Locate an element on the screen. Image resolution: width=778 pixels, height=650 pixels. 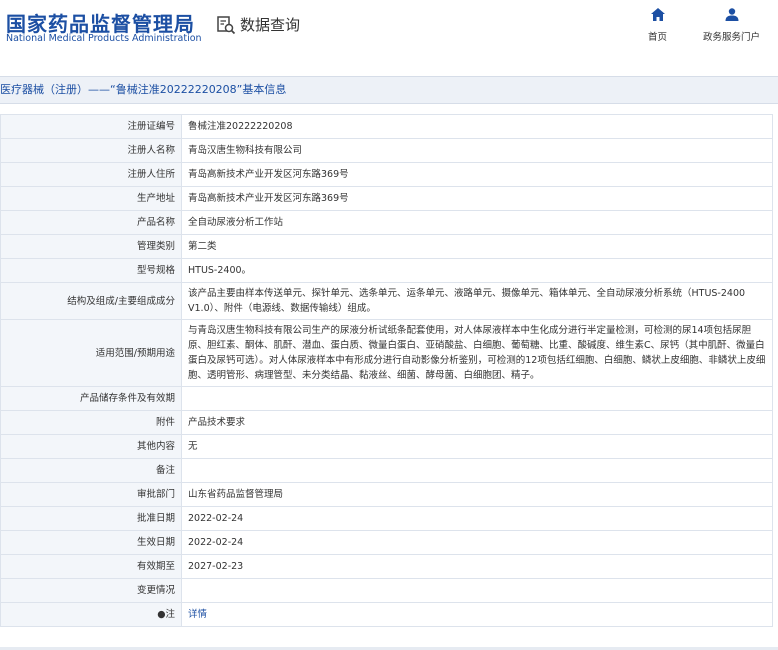
row-label-attachment: 附件 is located at coordinates (91, 422).